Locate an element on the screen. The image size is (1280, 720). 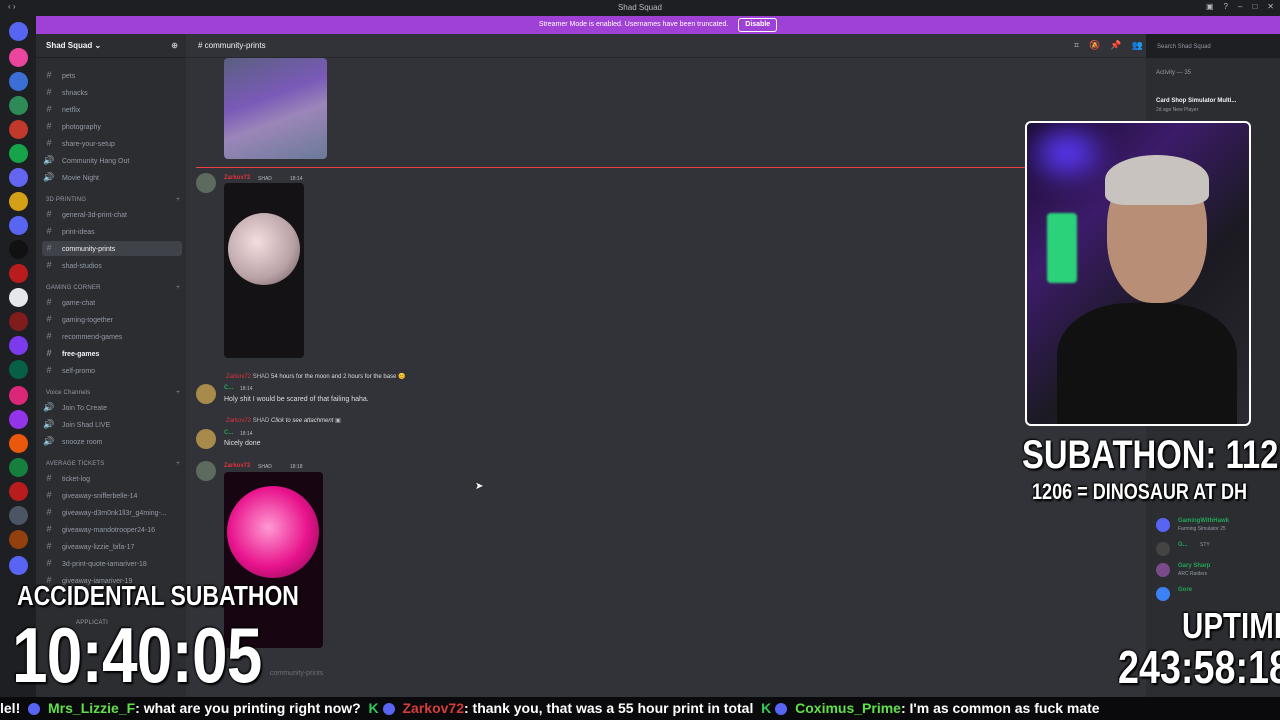
channel-community-prints: # community-prints is located at coordinates (112, 248).